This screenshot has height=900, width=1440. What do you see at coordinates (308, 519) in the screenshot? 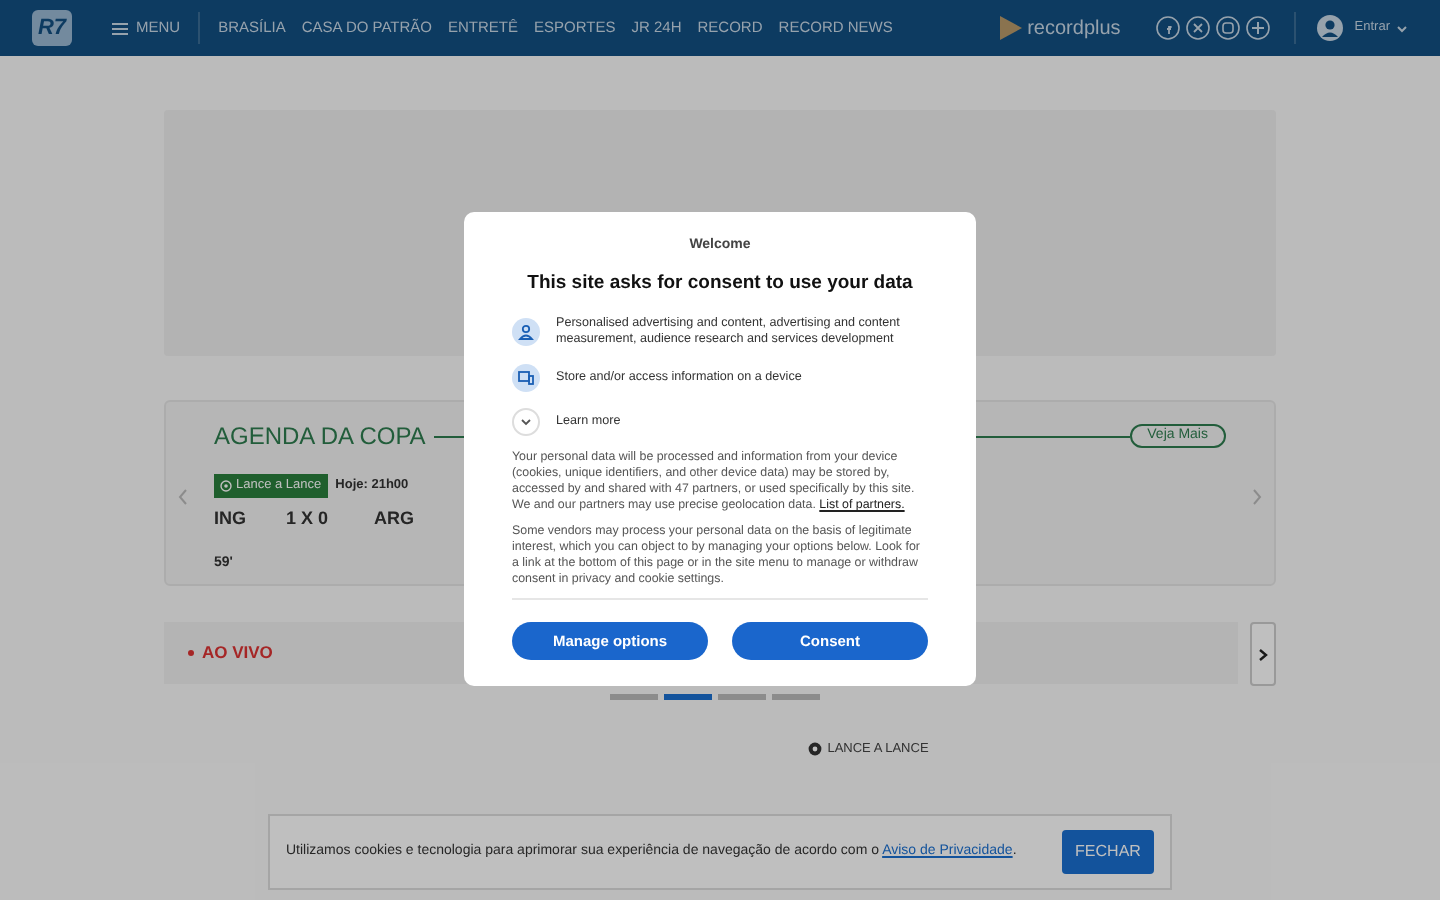
I see `match-score: 1 X 0` at bounding box center [308, 519].